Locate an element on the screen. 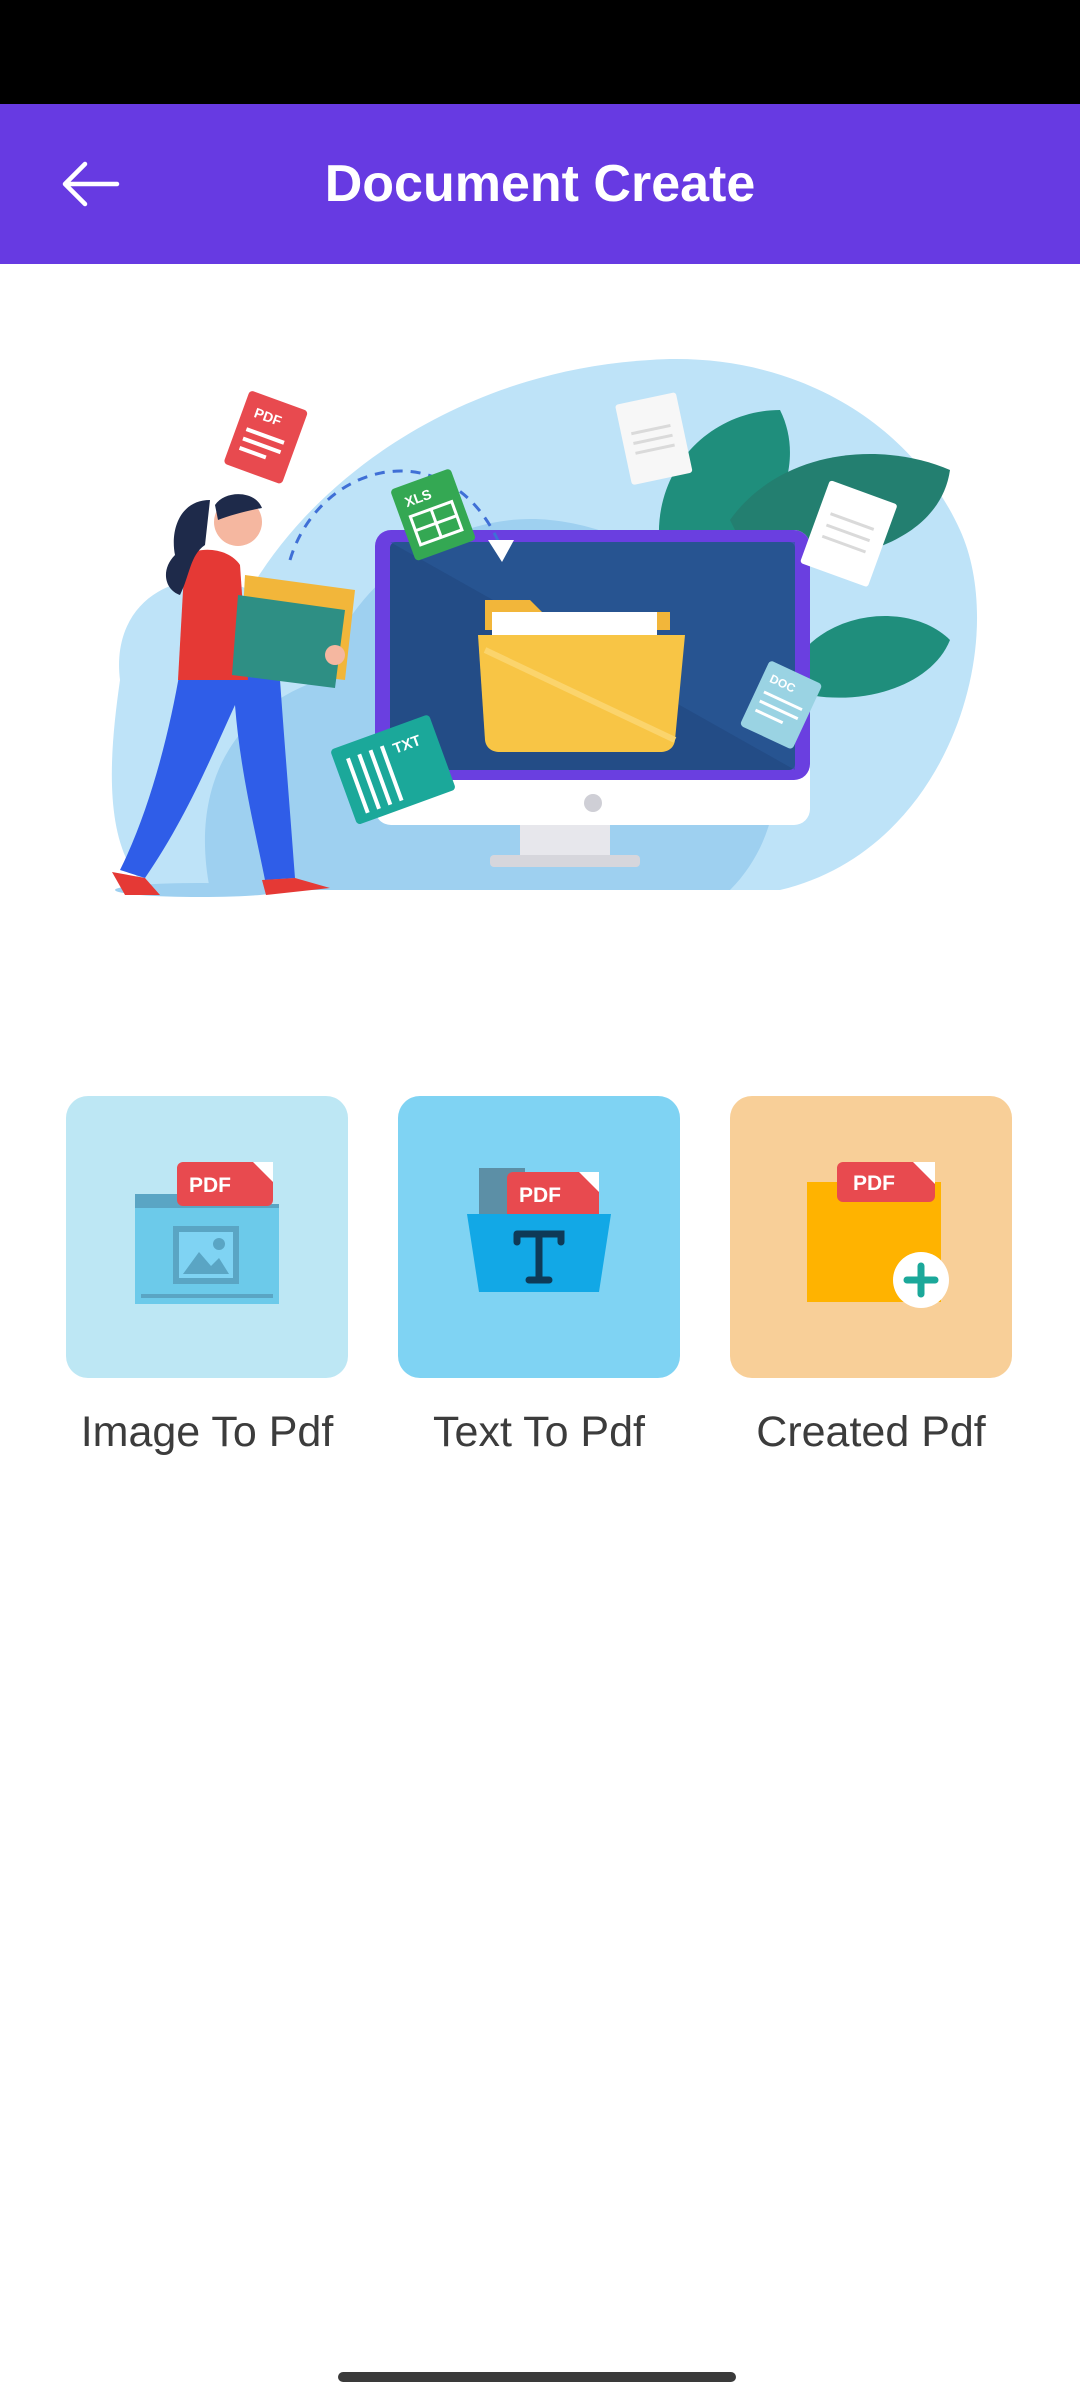 The height and width of the screenshot is (2400, 1080). image-to-pdf-icon: PDF is located at coordinates (207, 1233).